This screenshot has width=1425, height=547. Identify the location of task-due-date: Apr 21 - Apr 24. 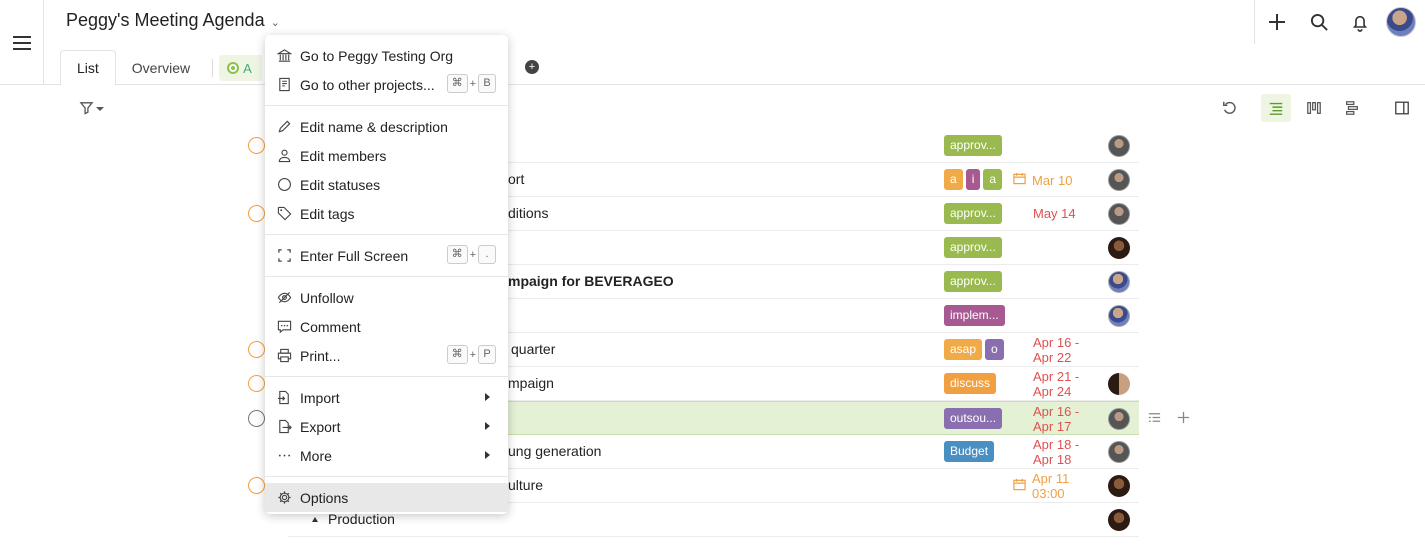
(1056, 384).